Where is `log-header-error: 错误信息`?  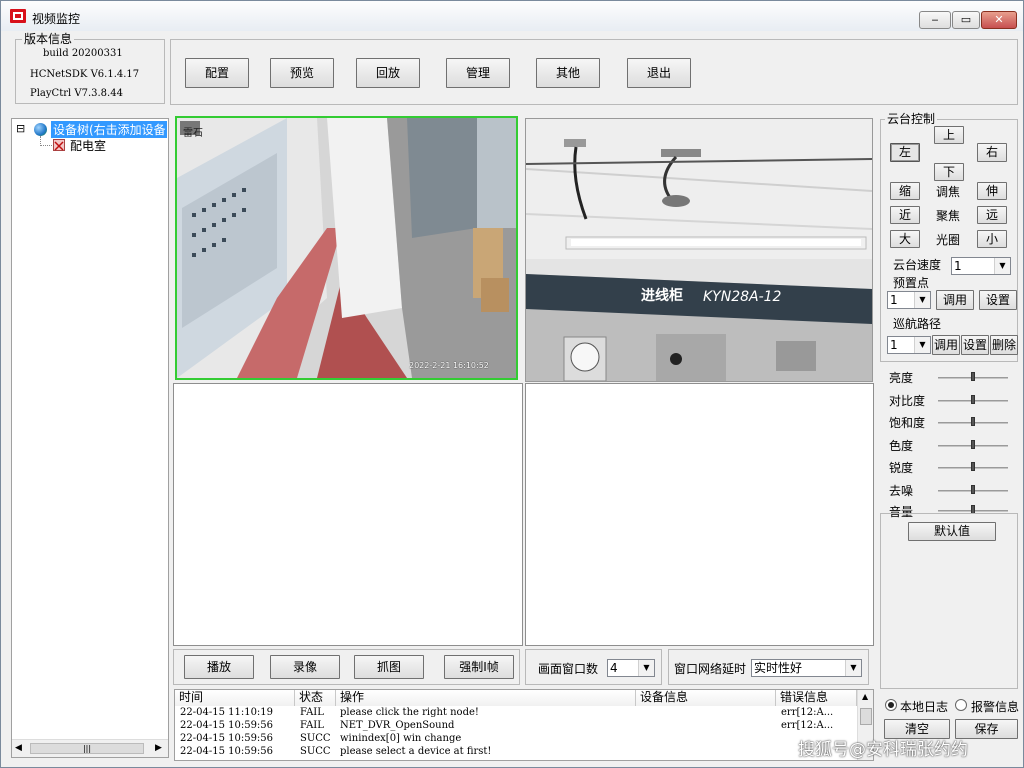
log-header-error: 错误信息 is located at coordinates (816, 698).